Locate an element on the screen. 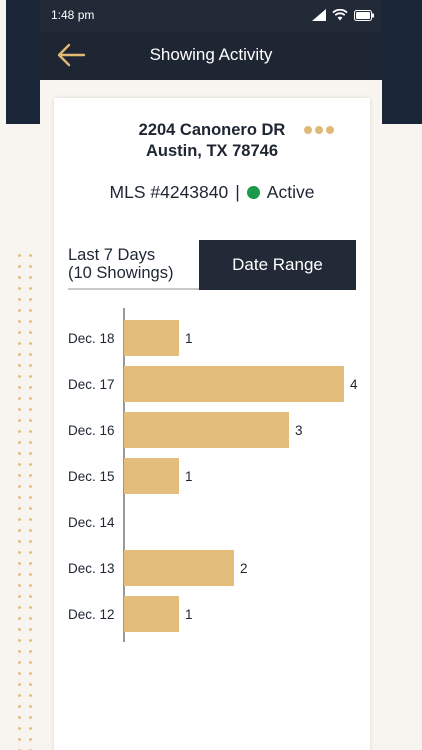 This screenshot has height=750, width=422. category-tick-label: Dec. 16 is located at coordinates (91, 430).